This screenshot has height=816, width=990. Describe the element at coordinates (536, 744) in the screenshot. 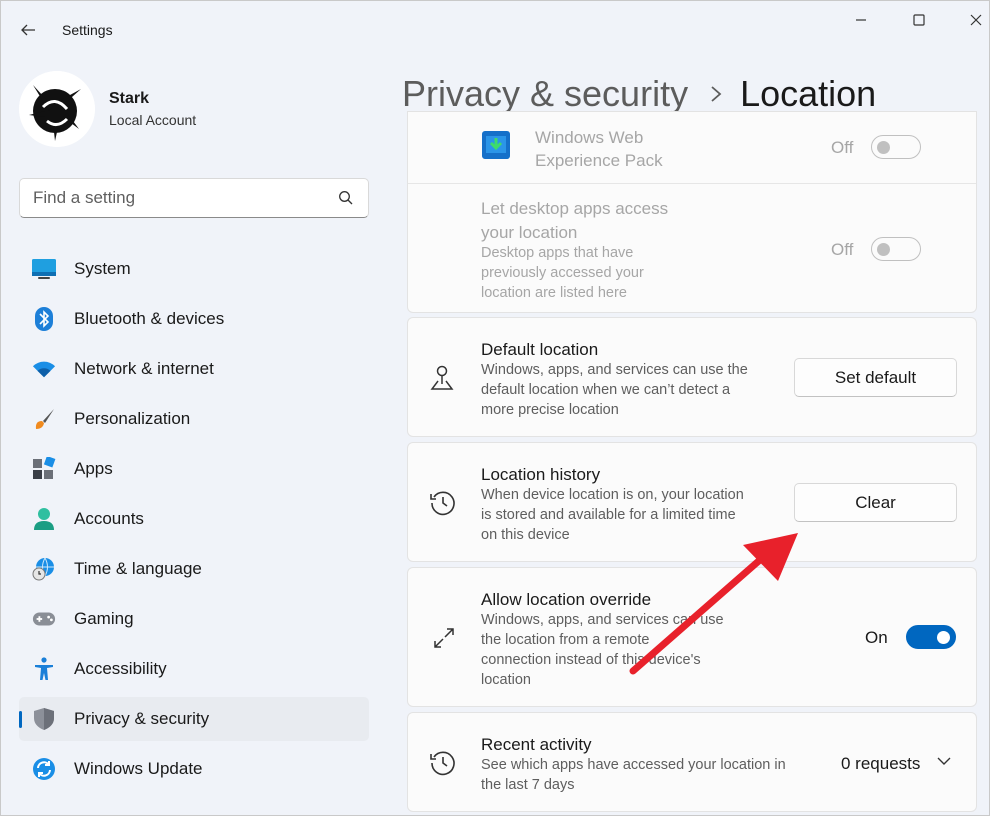

I see `recent-activity-title: Recent activity` at that location.